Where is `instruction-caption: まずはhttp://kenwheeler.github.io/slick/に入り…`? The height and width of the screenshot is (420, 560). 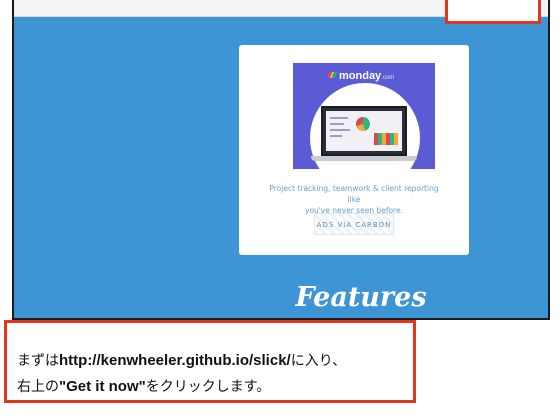 instruction-caption: まずはhttp://kenwheeler.github.io/slick/に入り… is located at coordinates (210, 361).